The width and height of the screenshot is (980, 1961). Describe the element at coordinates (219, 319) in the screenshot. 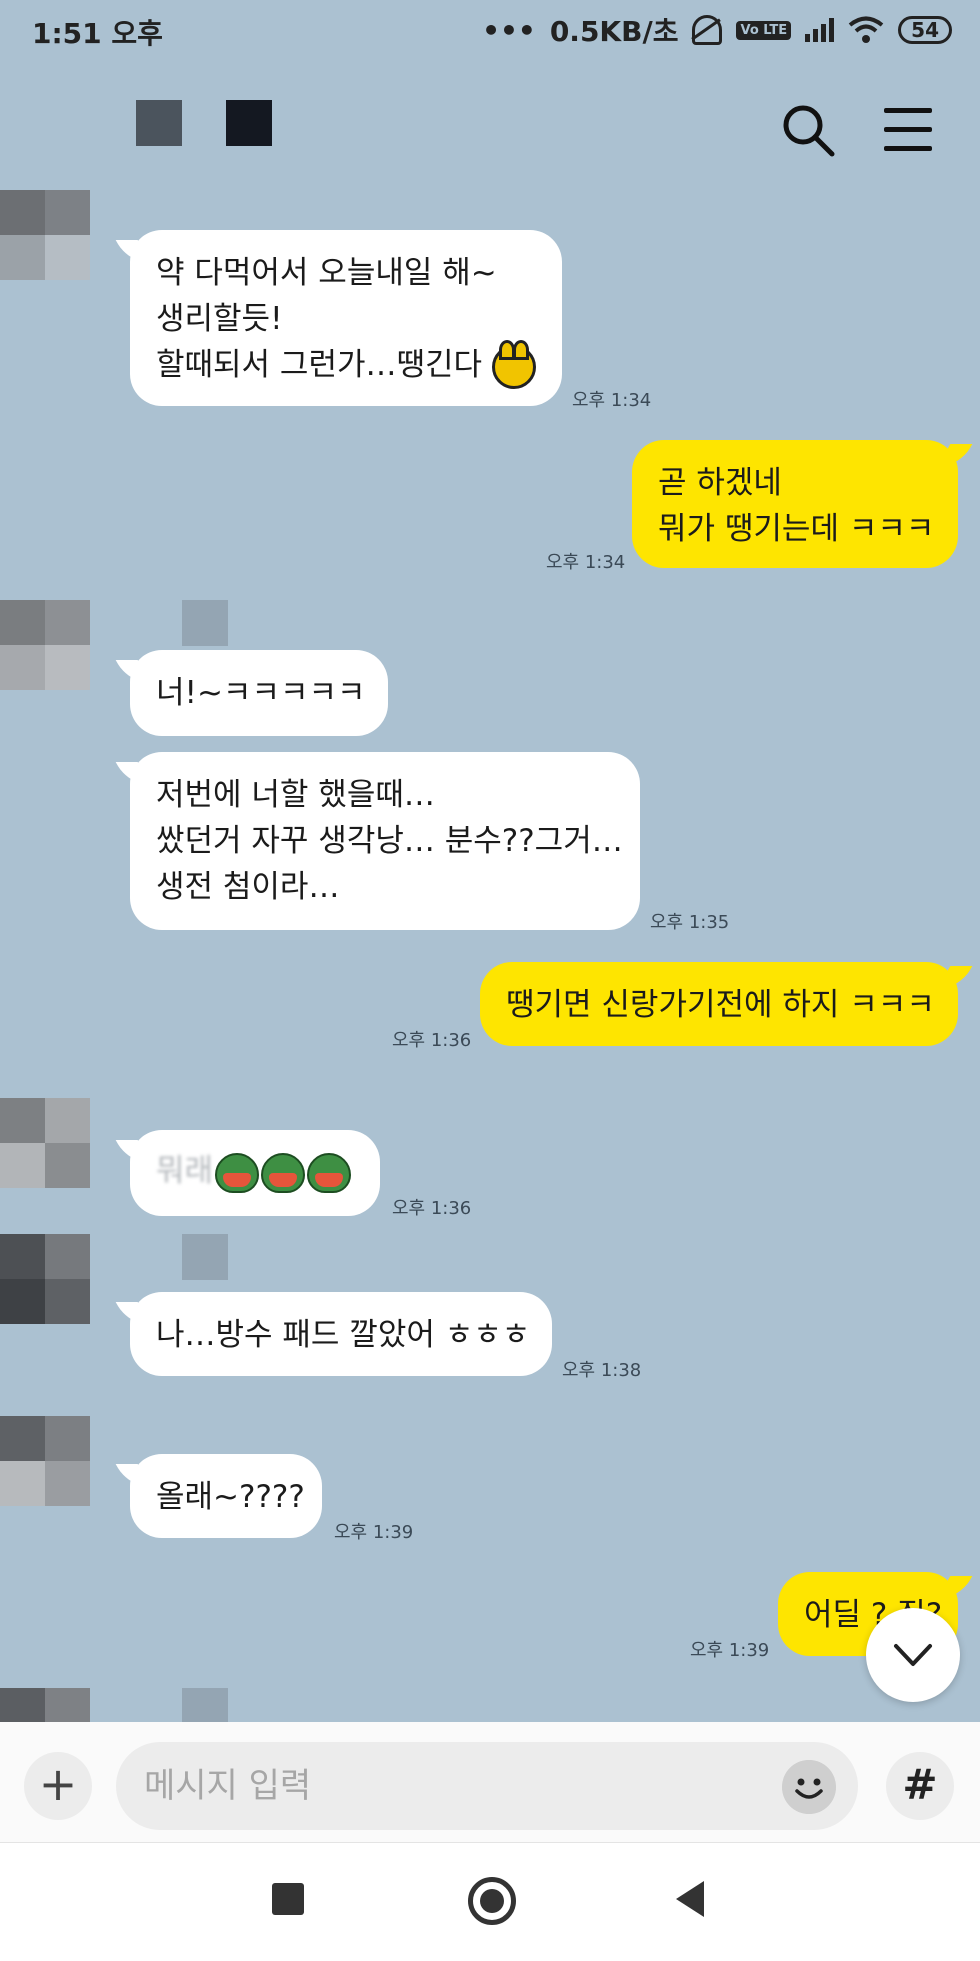

I see `message-line: 생리할듯!` at that location.